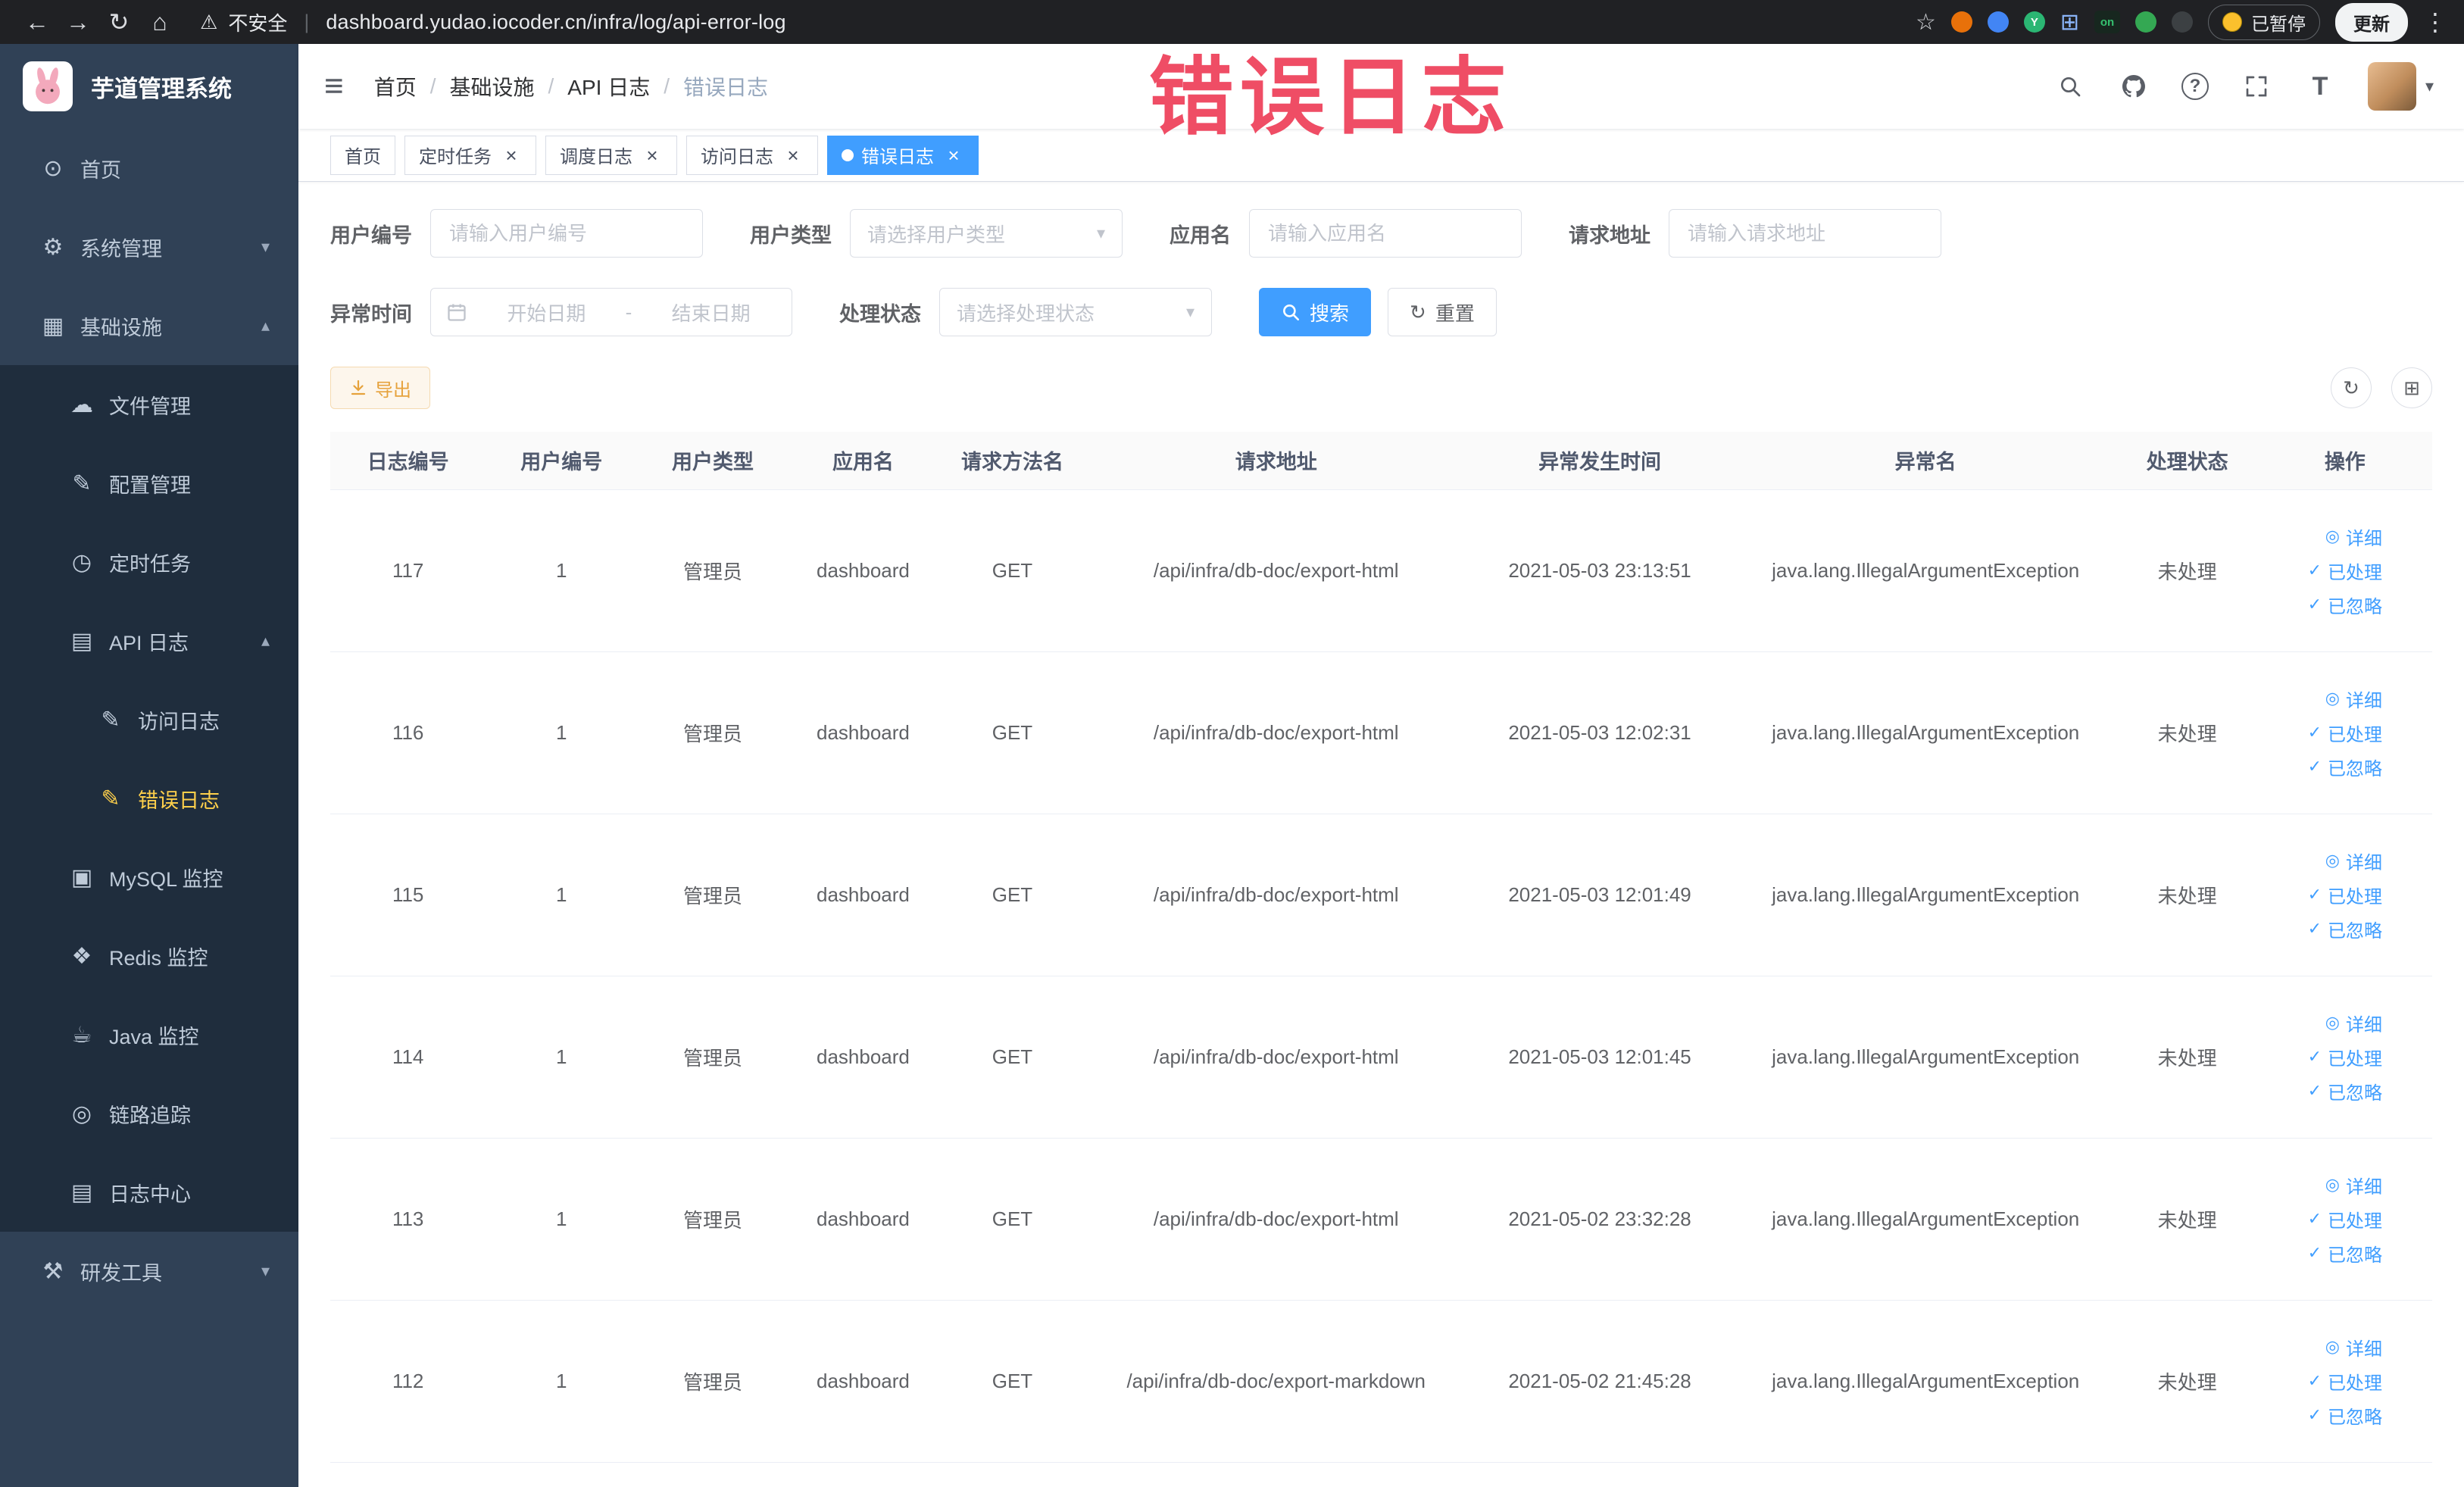 This screenshot has height=1487, width=2464. What do you see at coordinates (2256, 86) in the screenshot?
I see `fullscreen-icon` at bounding box center [2256, 86].